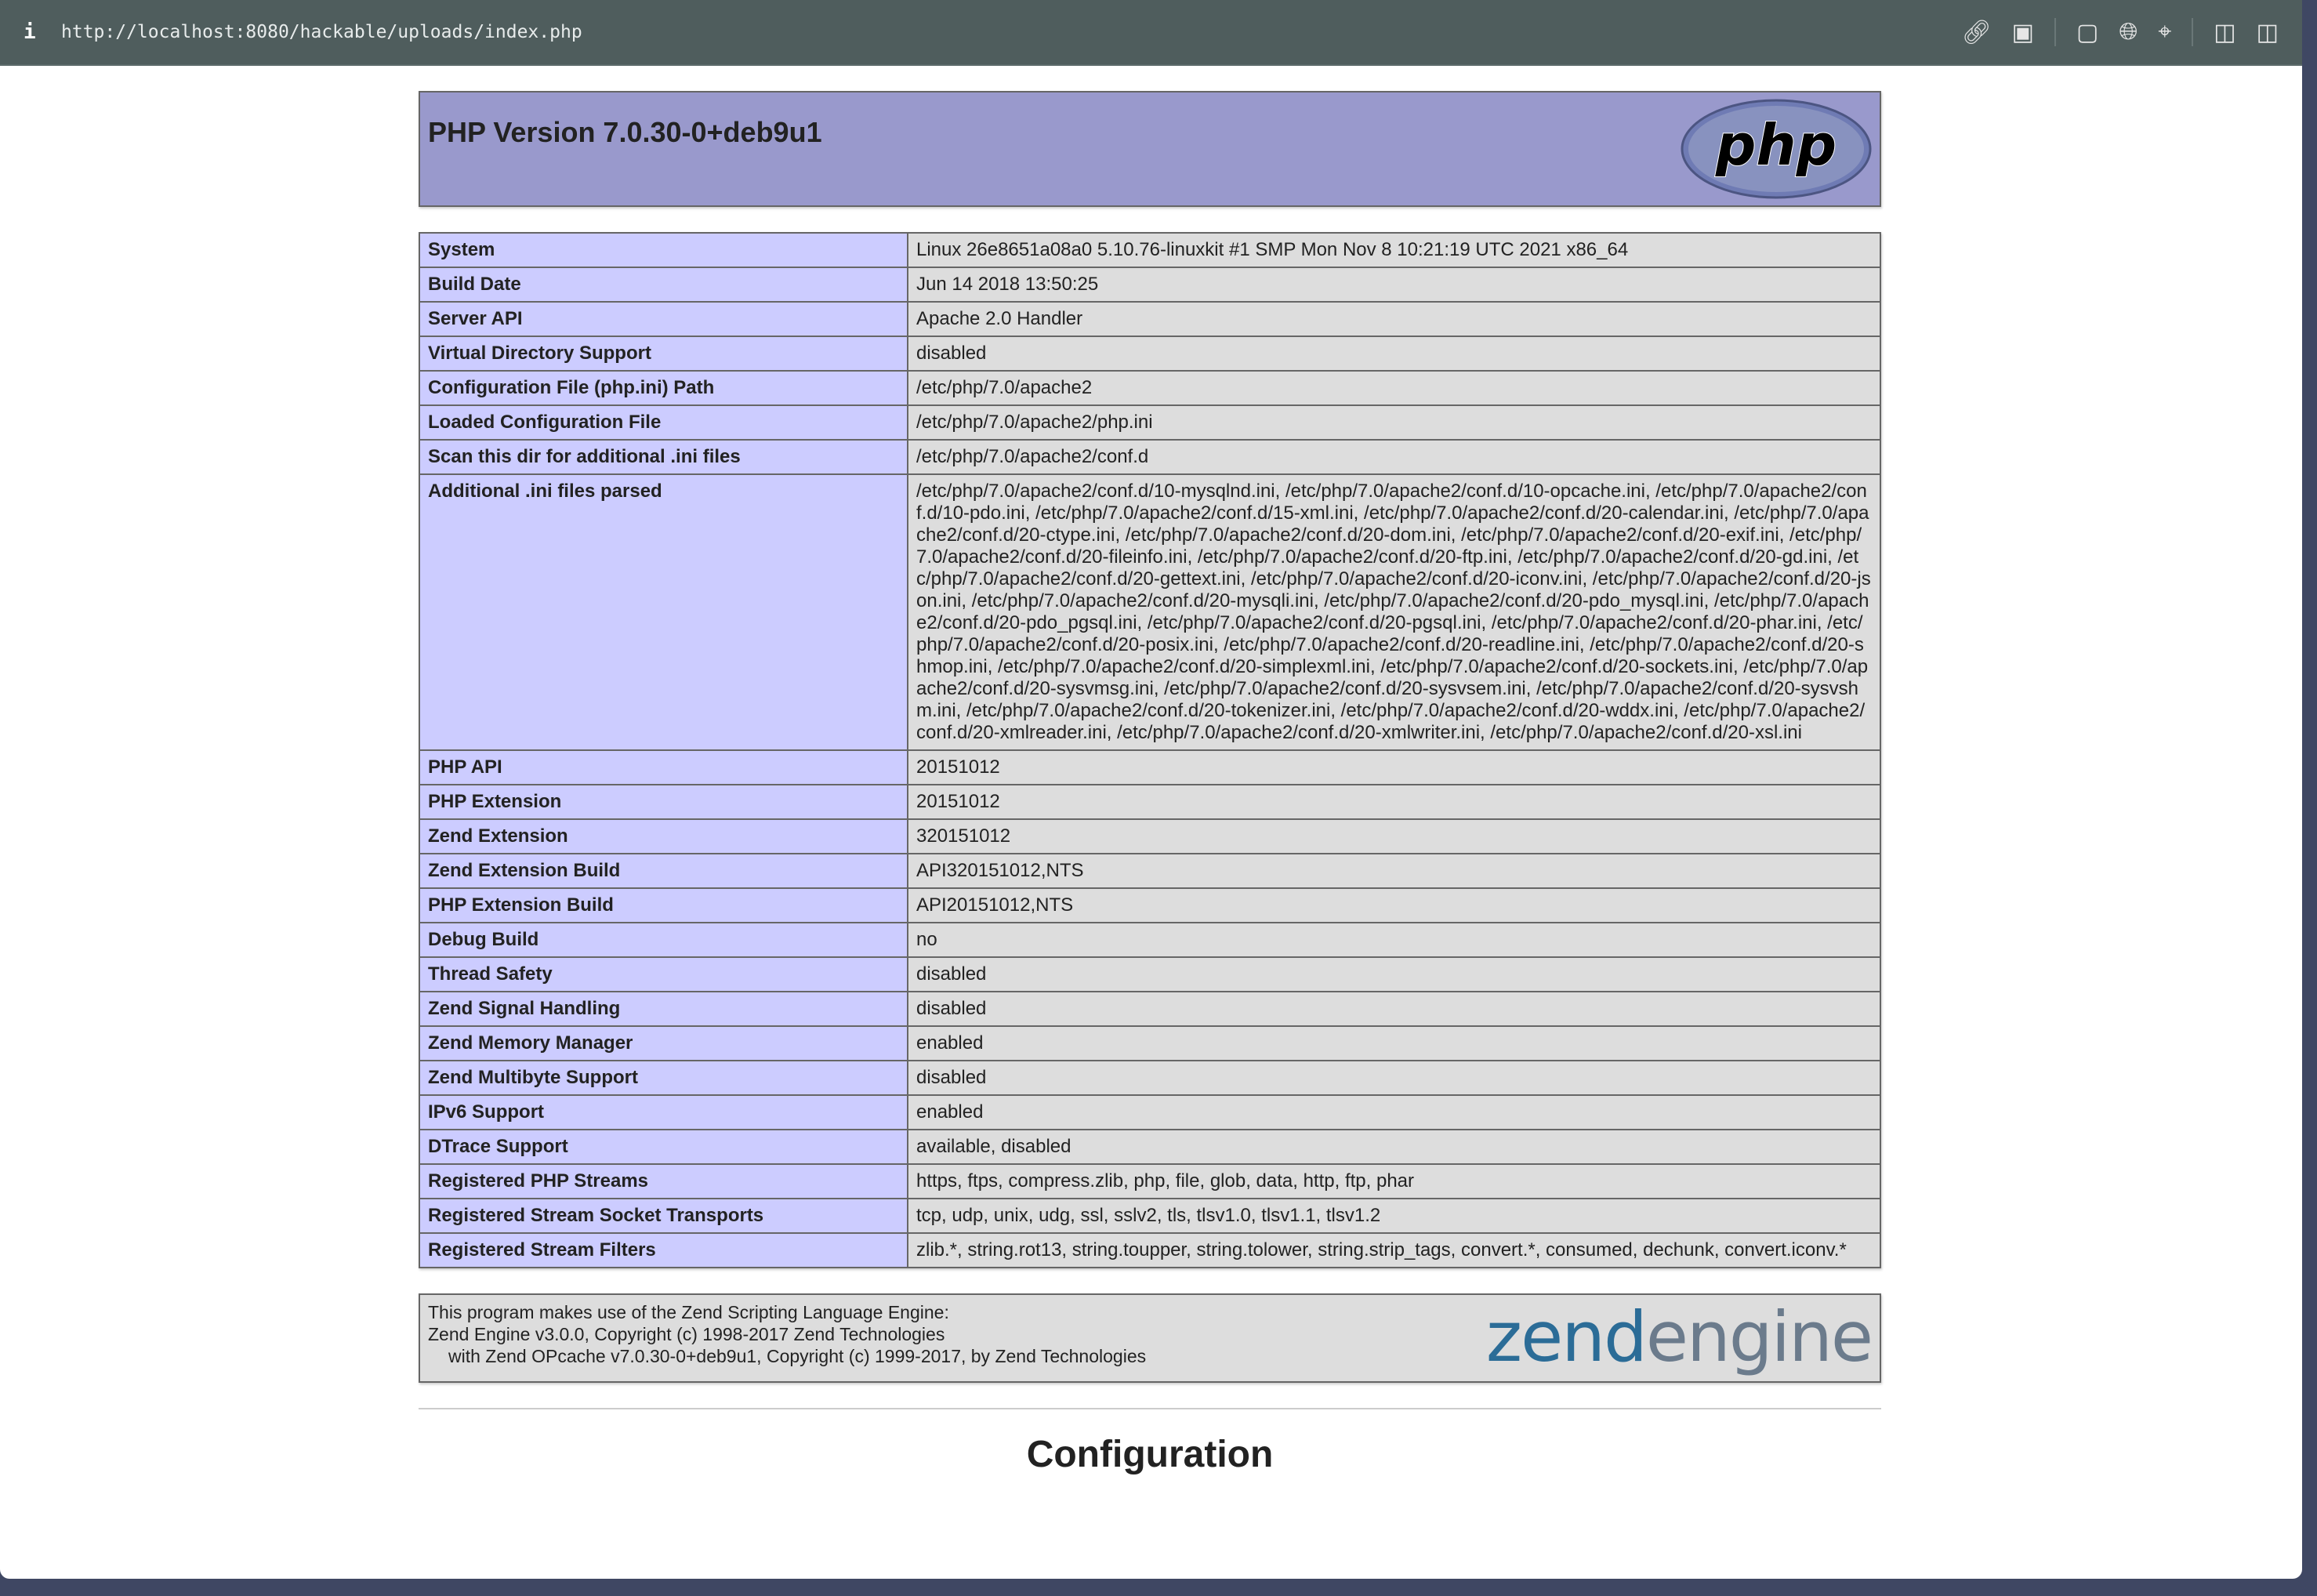  I want to click on row-label: System, so click(663, 250).